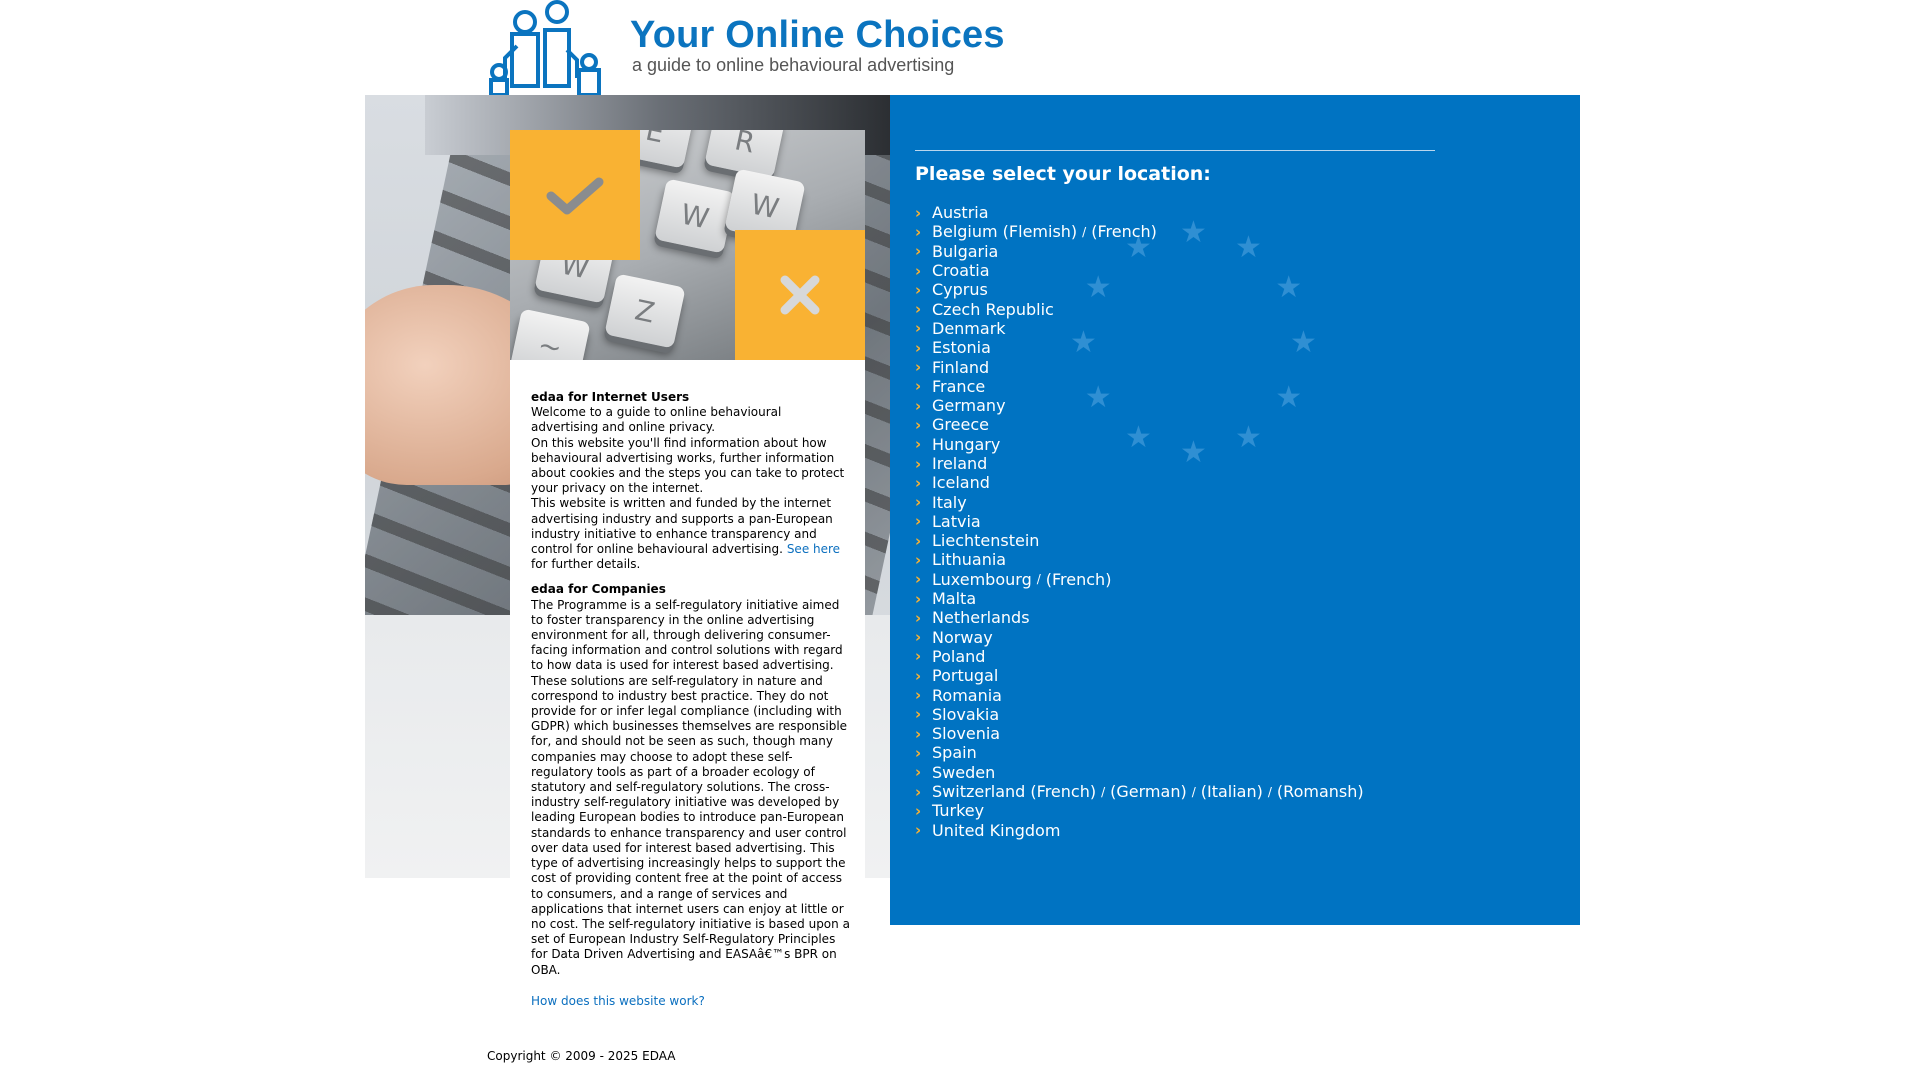 The height and width of the screenshot is (1080, 1920). I want to click on country-item: › Poland, so click(1139, 656).